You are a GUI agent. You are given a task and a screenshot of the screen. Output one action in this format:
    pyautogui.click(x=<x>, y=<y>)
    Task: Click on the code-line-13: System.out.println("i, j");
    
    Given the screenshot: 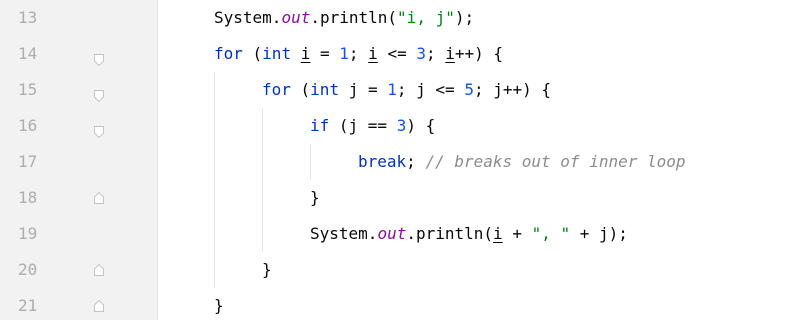 What is the action you would take?
    pyautogui.click(x=344, y=18)
    